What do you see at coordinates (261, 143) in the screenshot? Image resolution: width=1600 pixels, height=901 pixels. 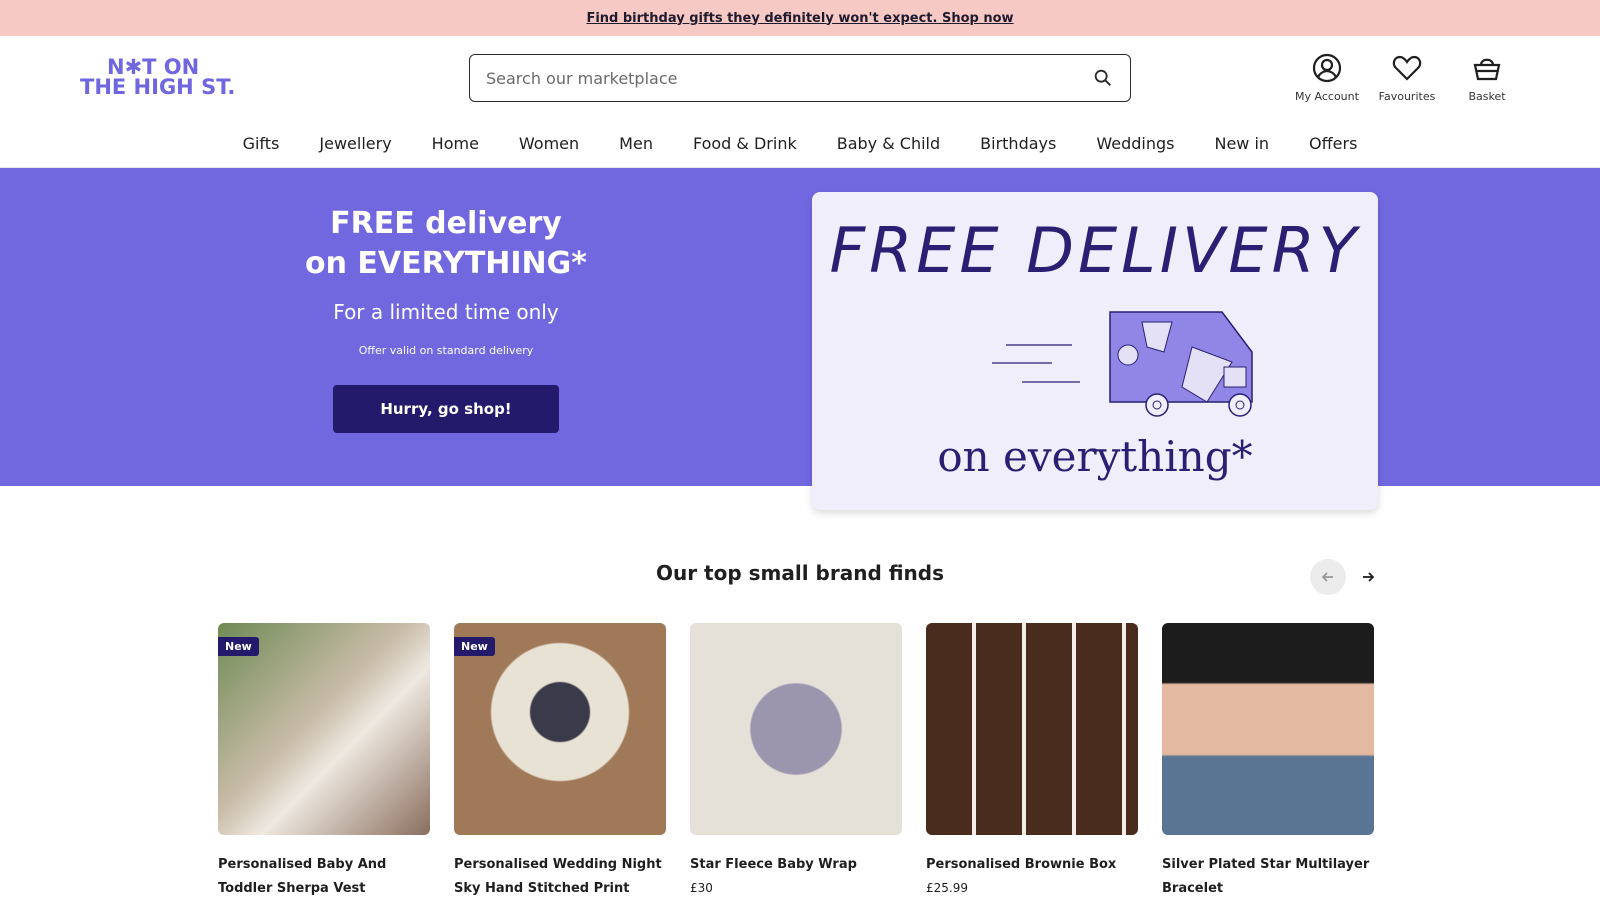 I see `nav-gifts: Gifts` at bounding box center [261, 143].